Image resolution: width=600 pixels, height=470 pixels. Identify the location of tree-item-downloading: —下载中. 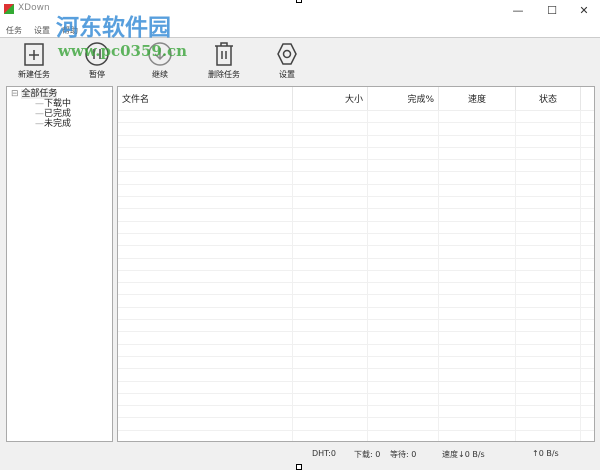
(59, 104).